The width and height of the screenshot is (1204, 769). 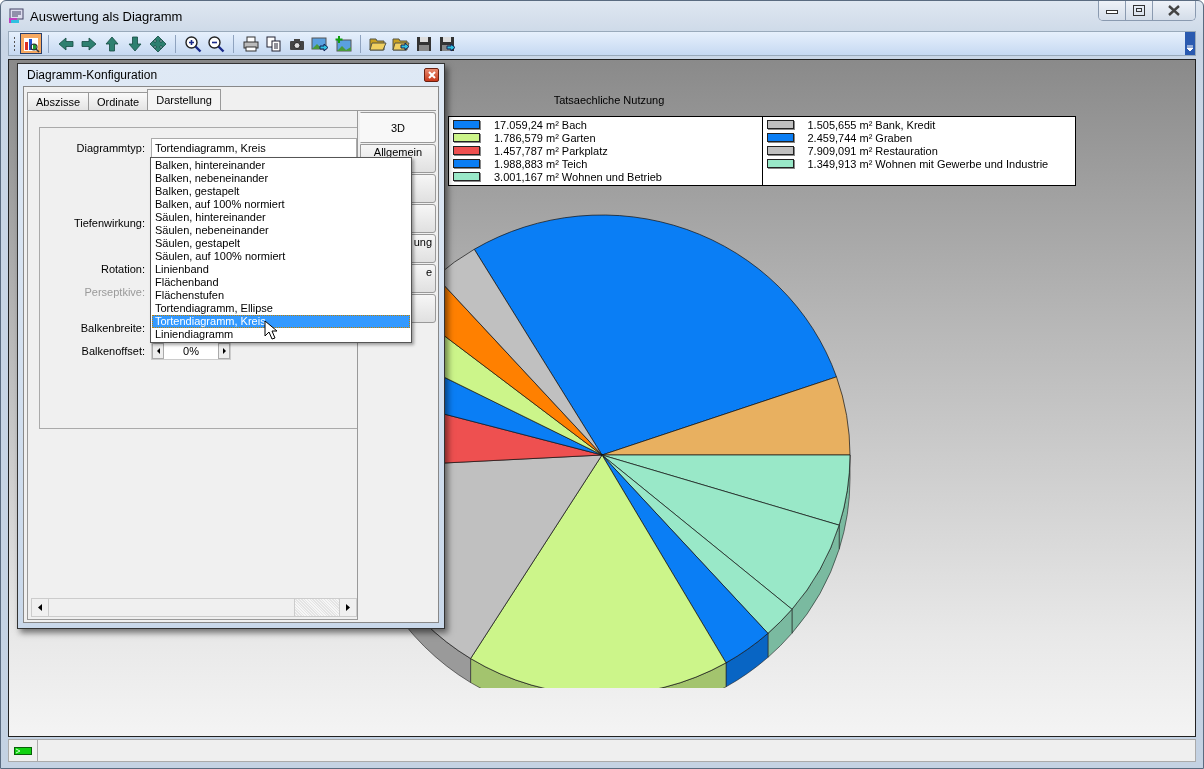 What do you see at coordinates (118, 101) in the screenshot?
I see `tab: Ordinate` at bounding box center [118, 101].